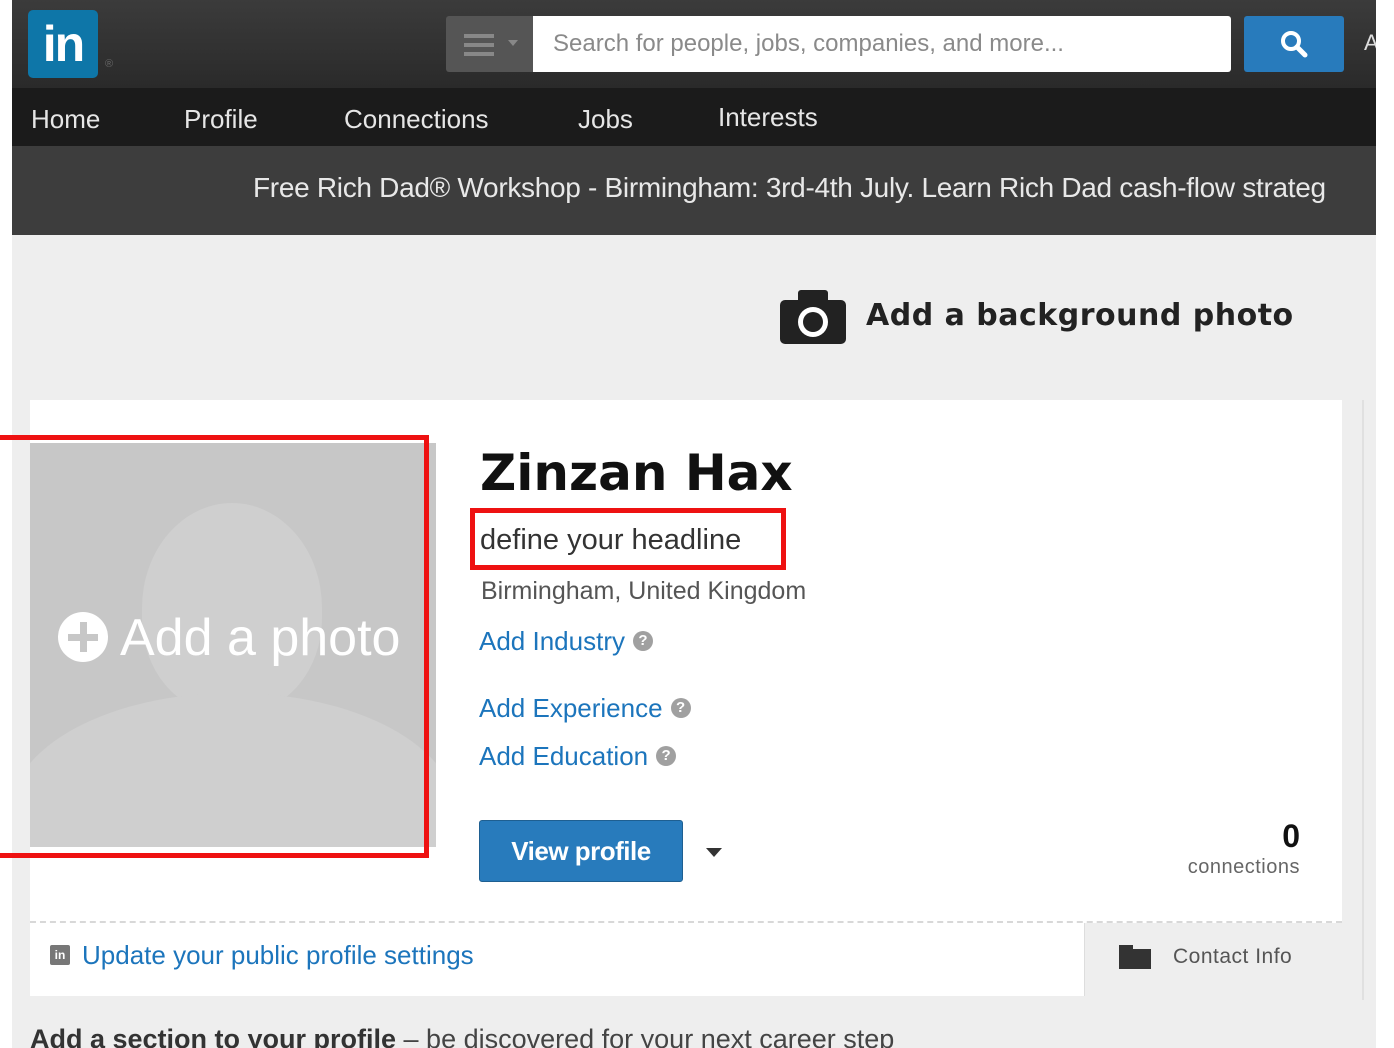  What do you see at coordinates (221, 119) in the screenshot?
I see `nav-profile: Profile` at bounding box center [221, 119].